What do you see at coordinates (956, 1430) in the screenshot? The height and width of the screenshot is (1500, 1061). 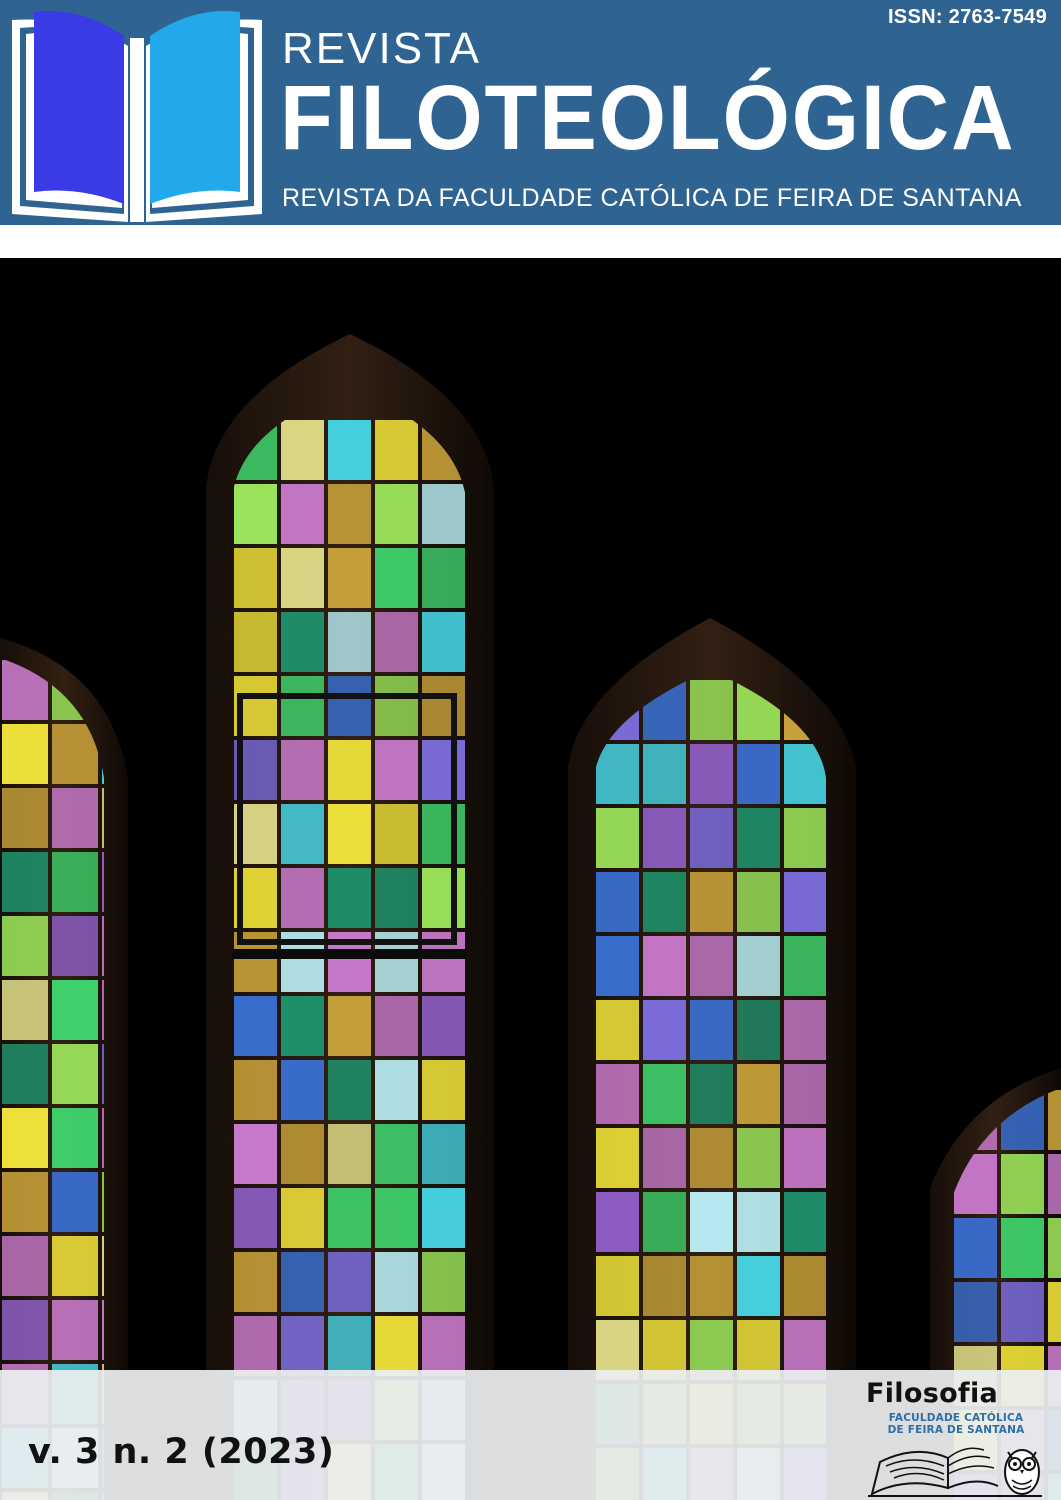 I see `department-institution-line2: DE FEIRA DE SANTANA` at bounding box center [956, 1430].